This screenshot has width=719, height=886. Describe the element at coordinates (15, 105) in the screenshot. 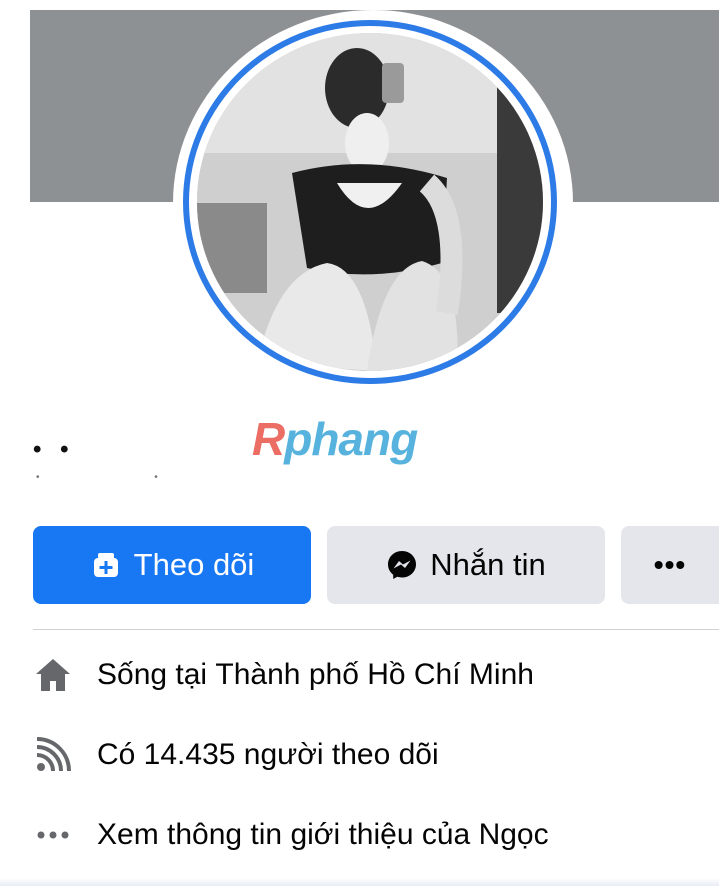

I see `cover-margin` at that location.